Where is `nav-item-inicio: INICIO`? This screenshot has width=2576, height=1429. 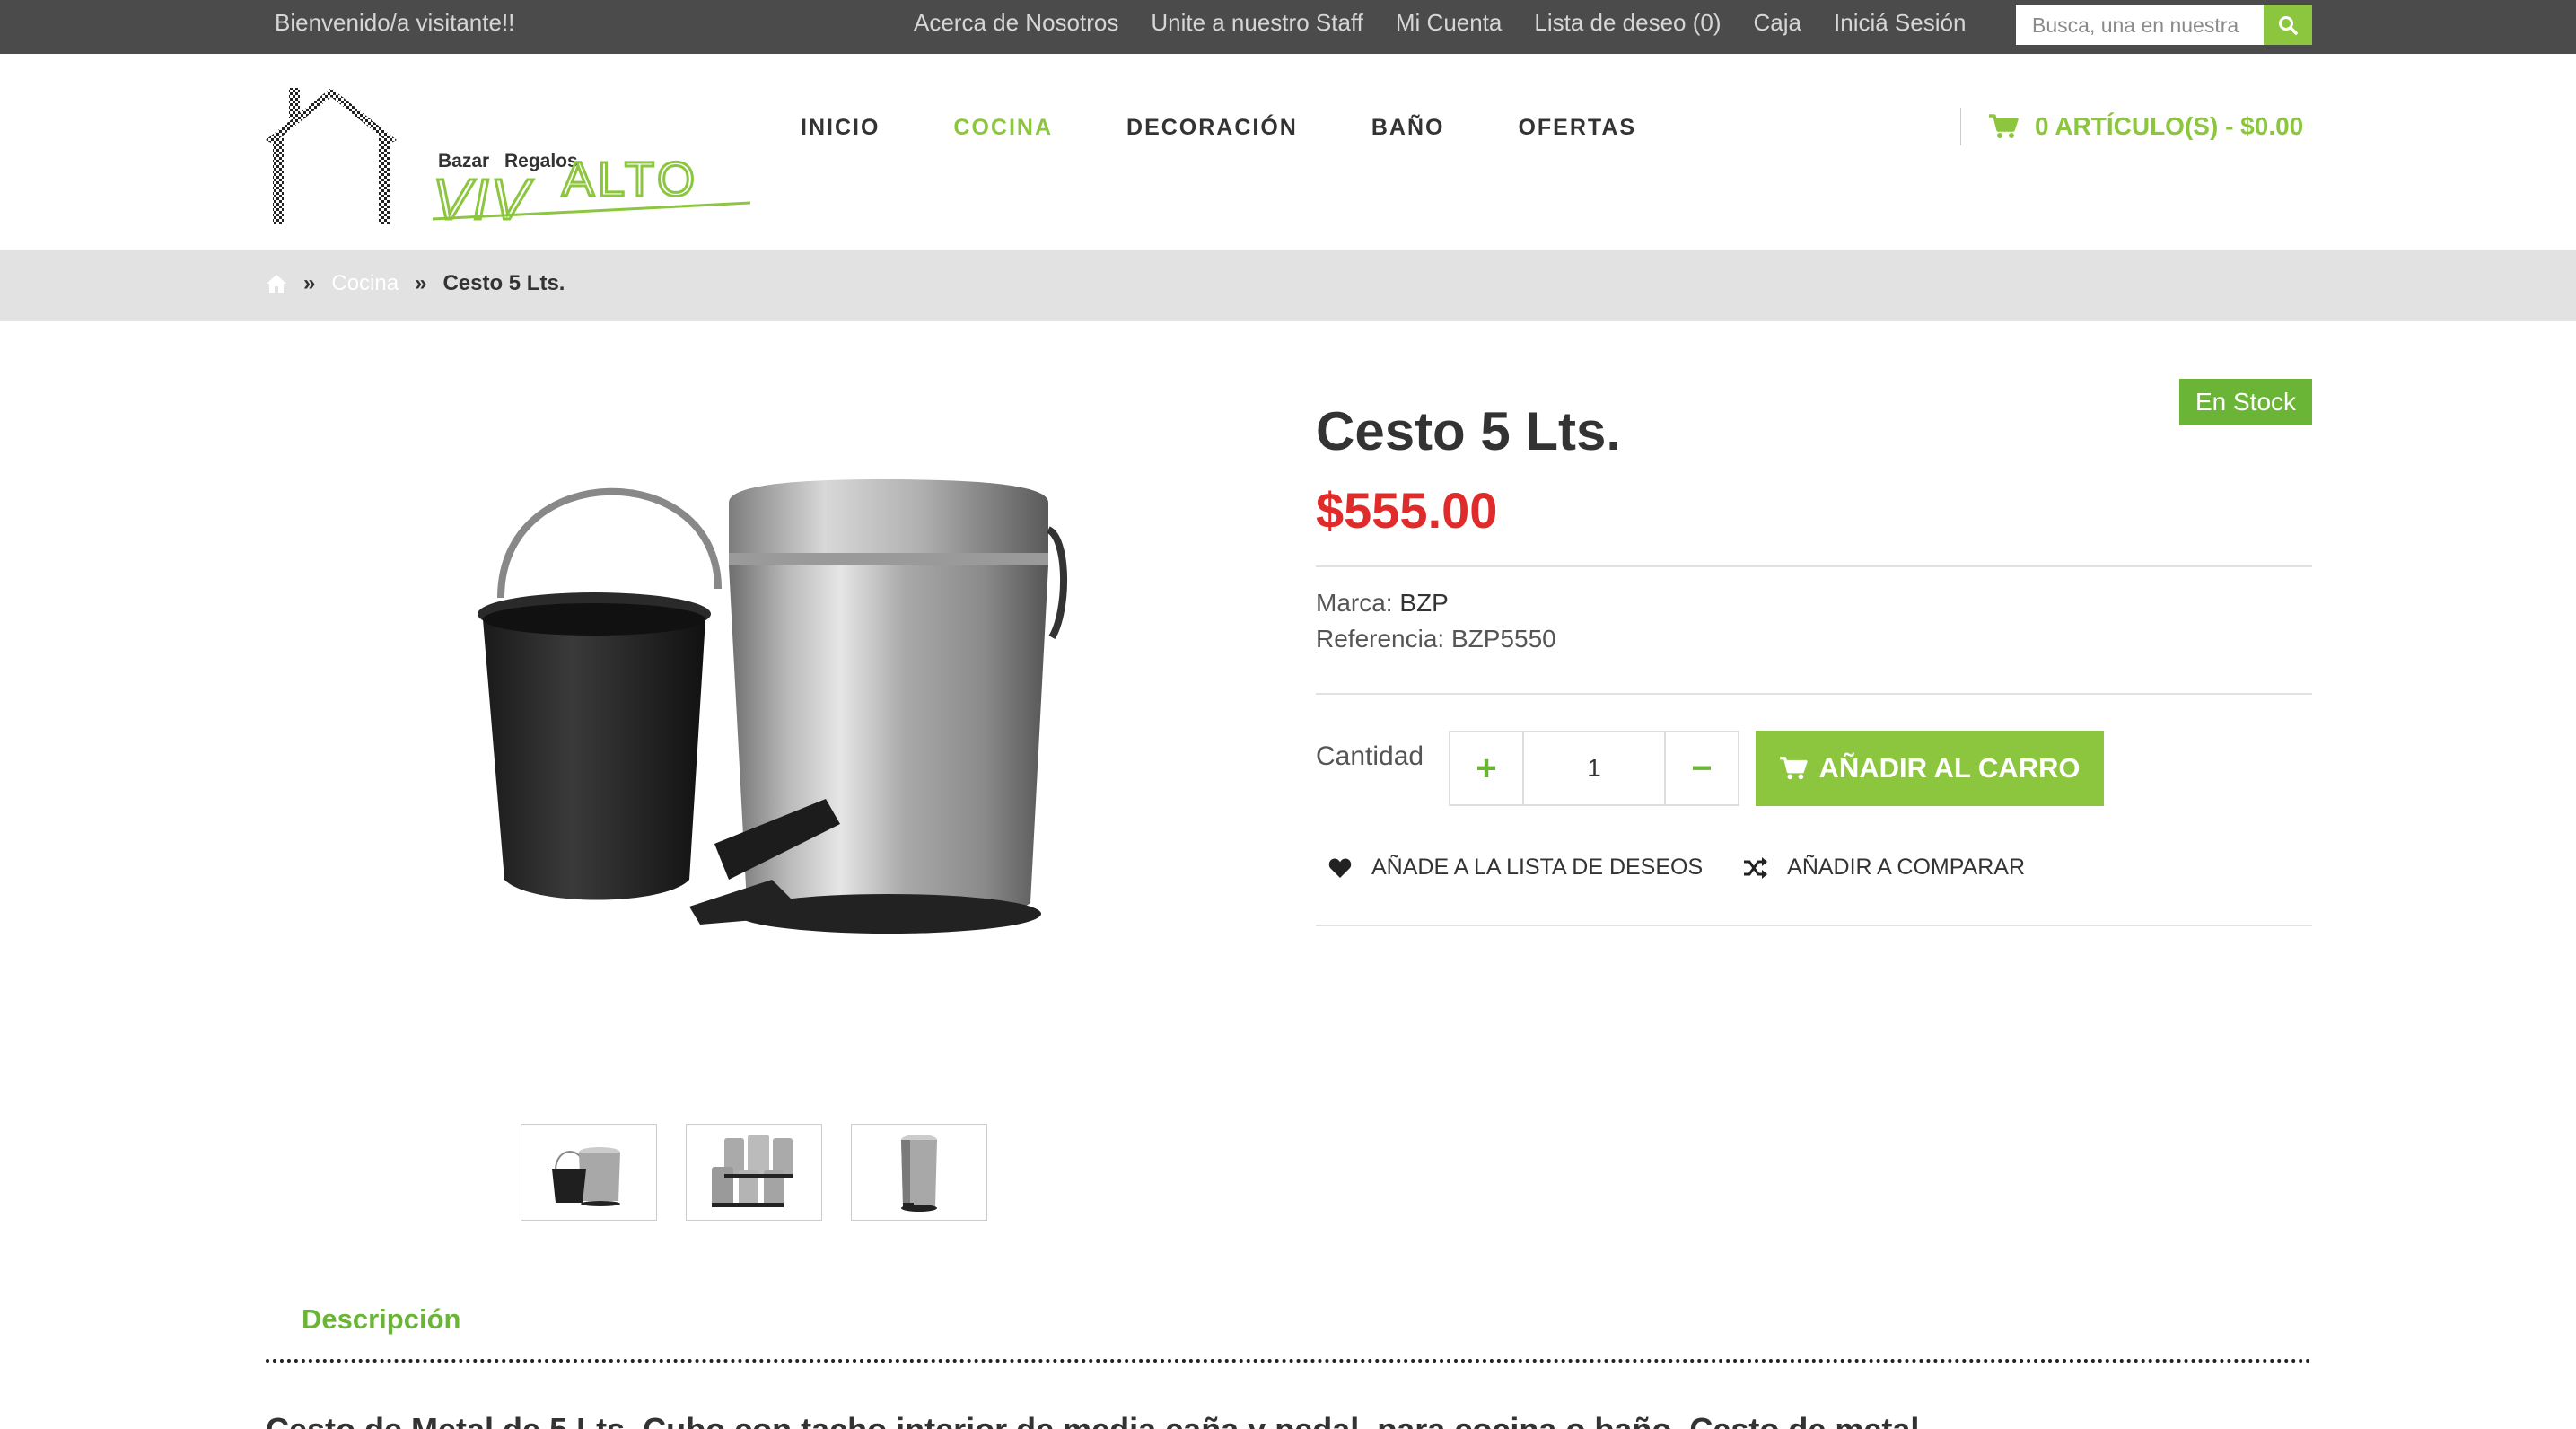 nav-item-inicio: INICIO is located at coordinates (840, 128).